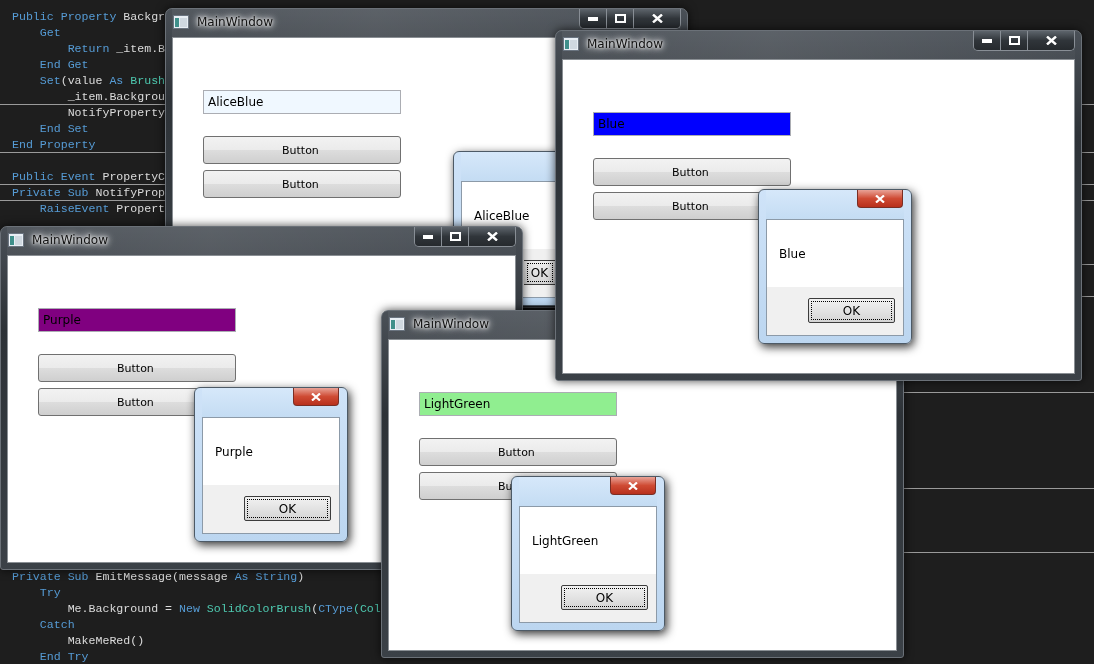 This screenshot has width=1094, height=664. I want to click on code-line: Return _item.B, so click(116, 48).